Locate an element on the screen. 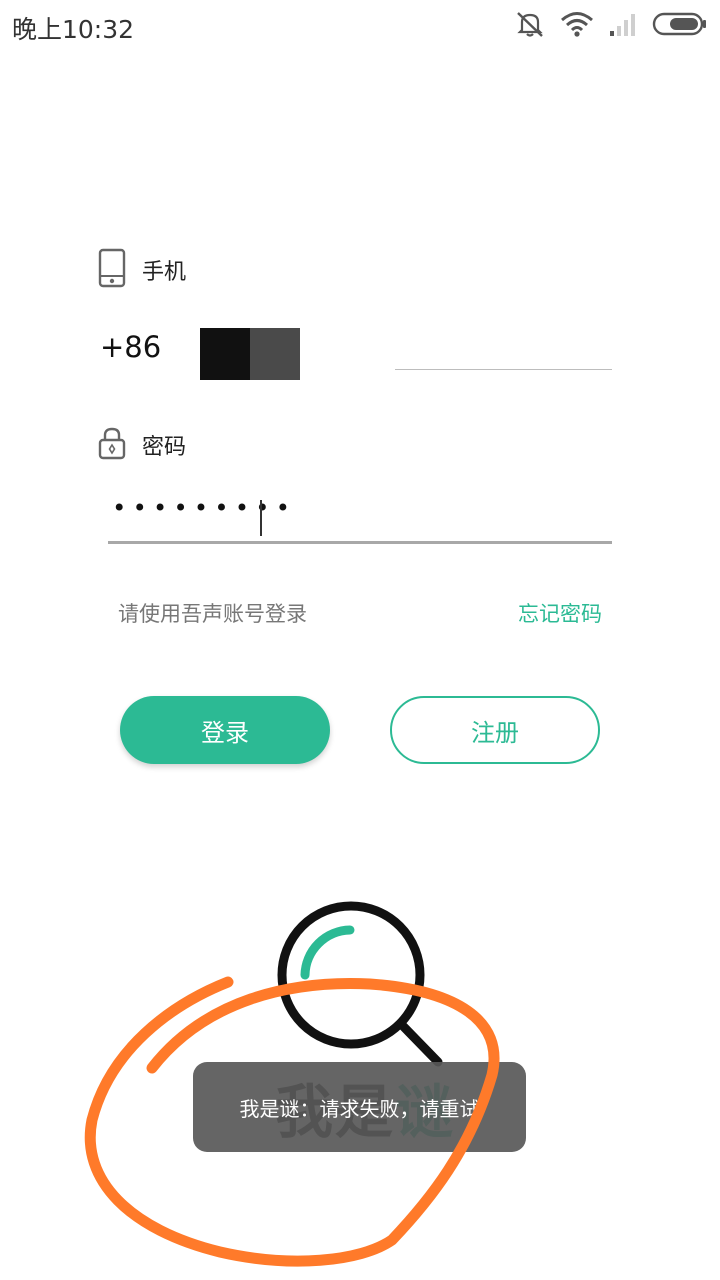  lock-icon is located at coordinates (112, 445).